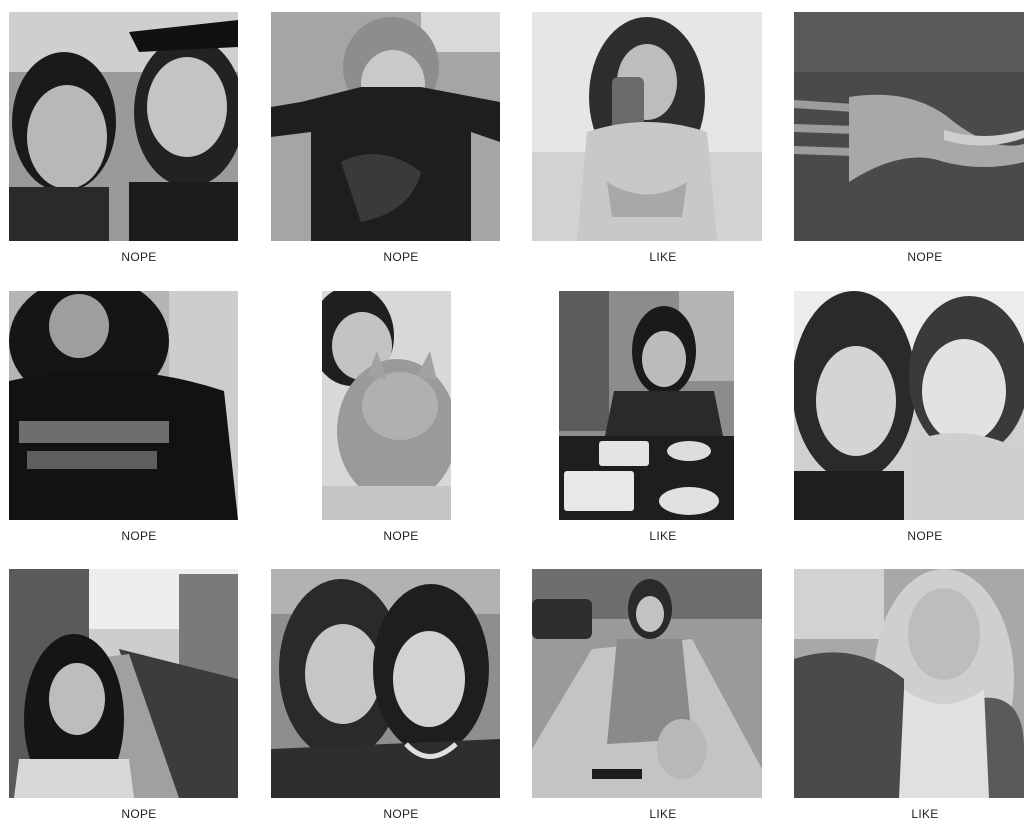 This screenshot has width=1035, height=839. What do you see at coordinates (647, 126) in the screenshot?
I see `woman-with-shaker-bottle-photo` at bounding box center [647, 126].